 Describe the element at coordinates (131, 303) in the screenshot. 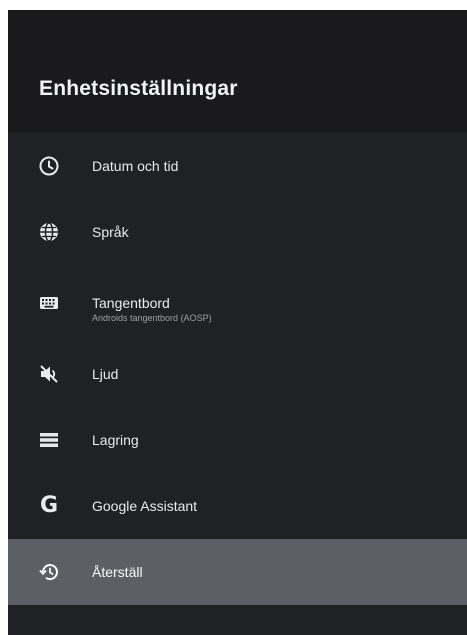

I see `menu-item-label: Tangentbord` at that location.